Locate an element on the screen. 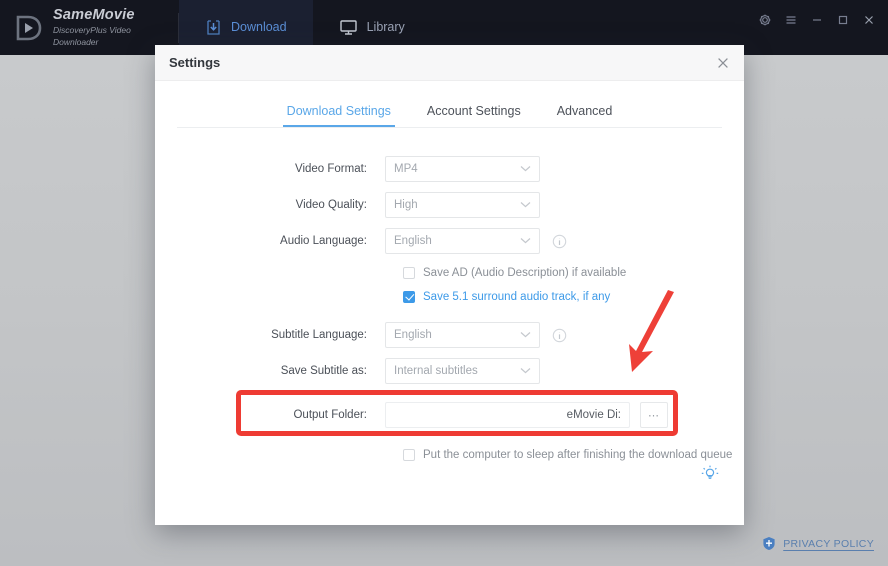  save-subtitle-as-label: Save Subtitle as: is located at coordinates (323, 371).